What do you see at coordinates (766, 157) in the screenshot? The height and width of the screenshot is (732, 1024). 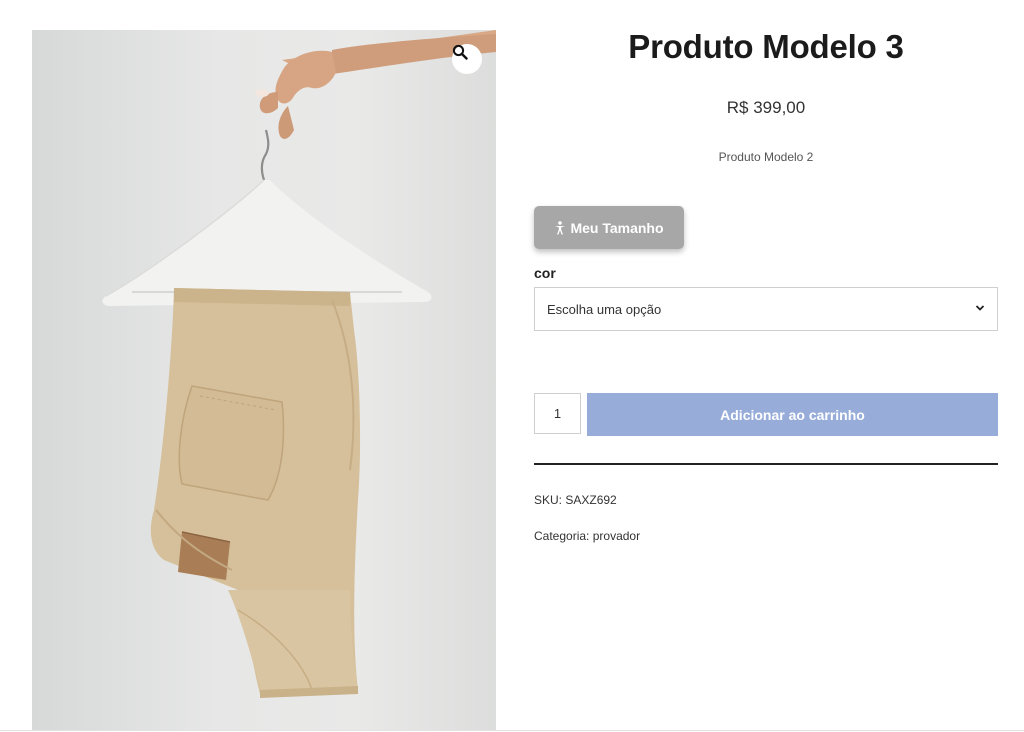 I see `product-short-description: Produto Modelo 2` at bounding box center [766, 157].